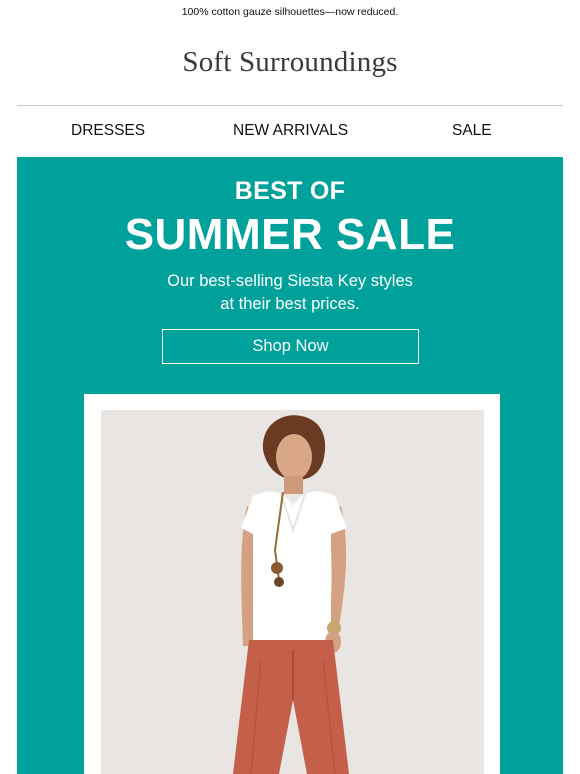  What do you see at coordinates (290, 304) in the screenshot?
I see `hero-subtitle-line2: at their best prices.` at bounding box center [290, 304].